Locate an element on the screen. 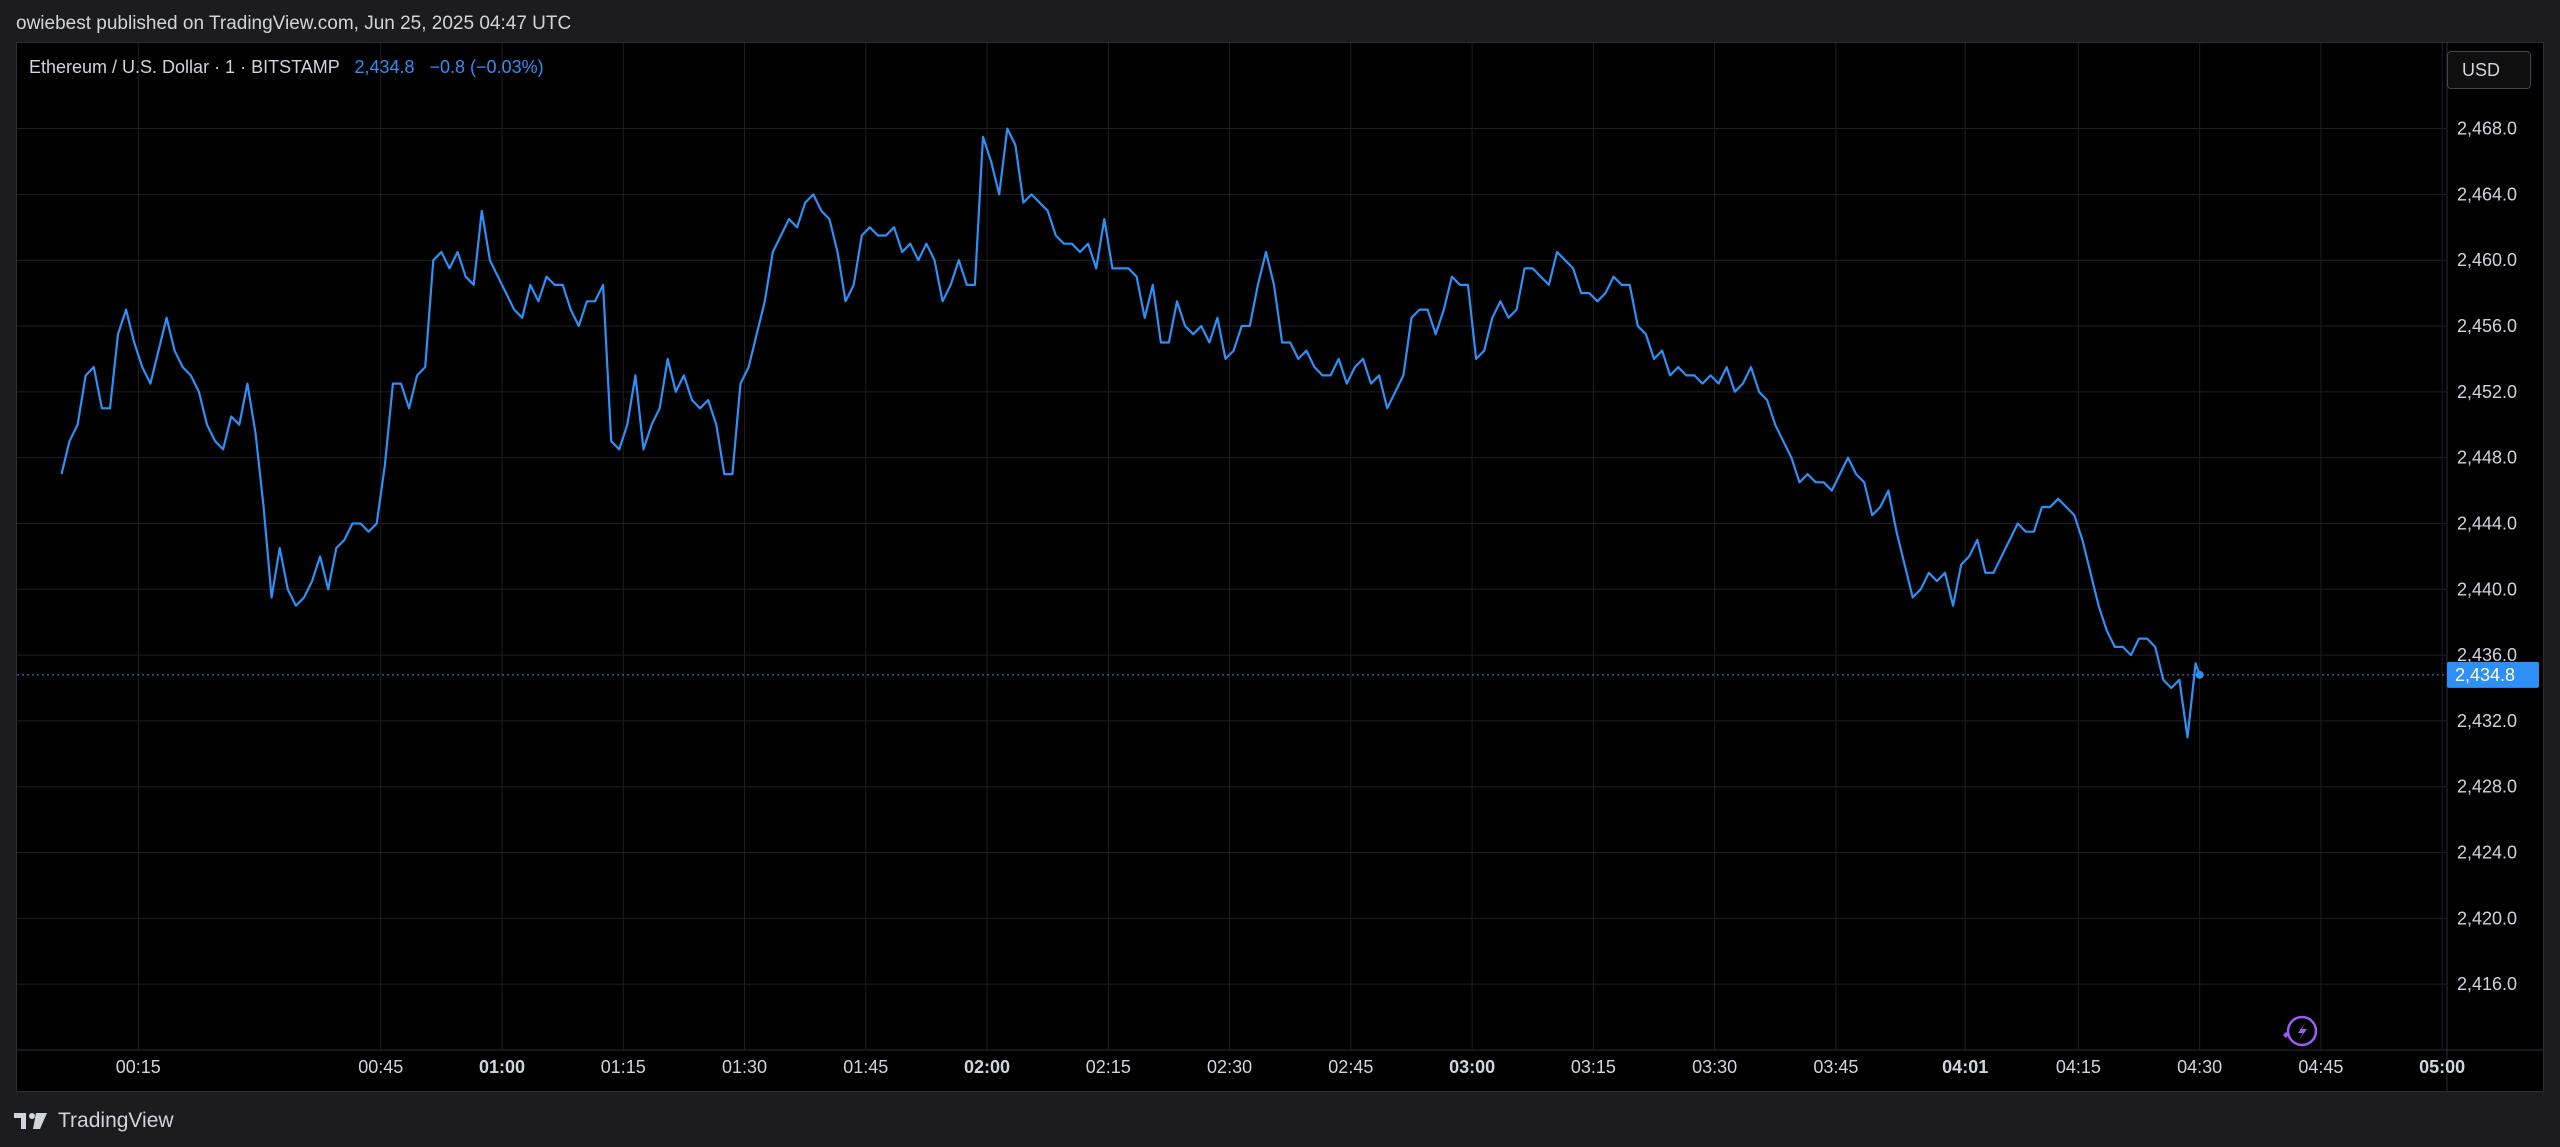 The width and height of the screenshot is (2560, 1147). price-tick-label: 2,440.0 is located at coordinates (2487, 589).